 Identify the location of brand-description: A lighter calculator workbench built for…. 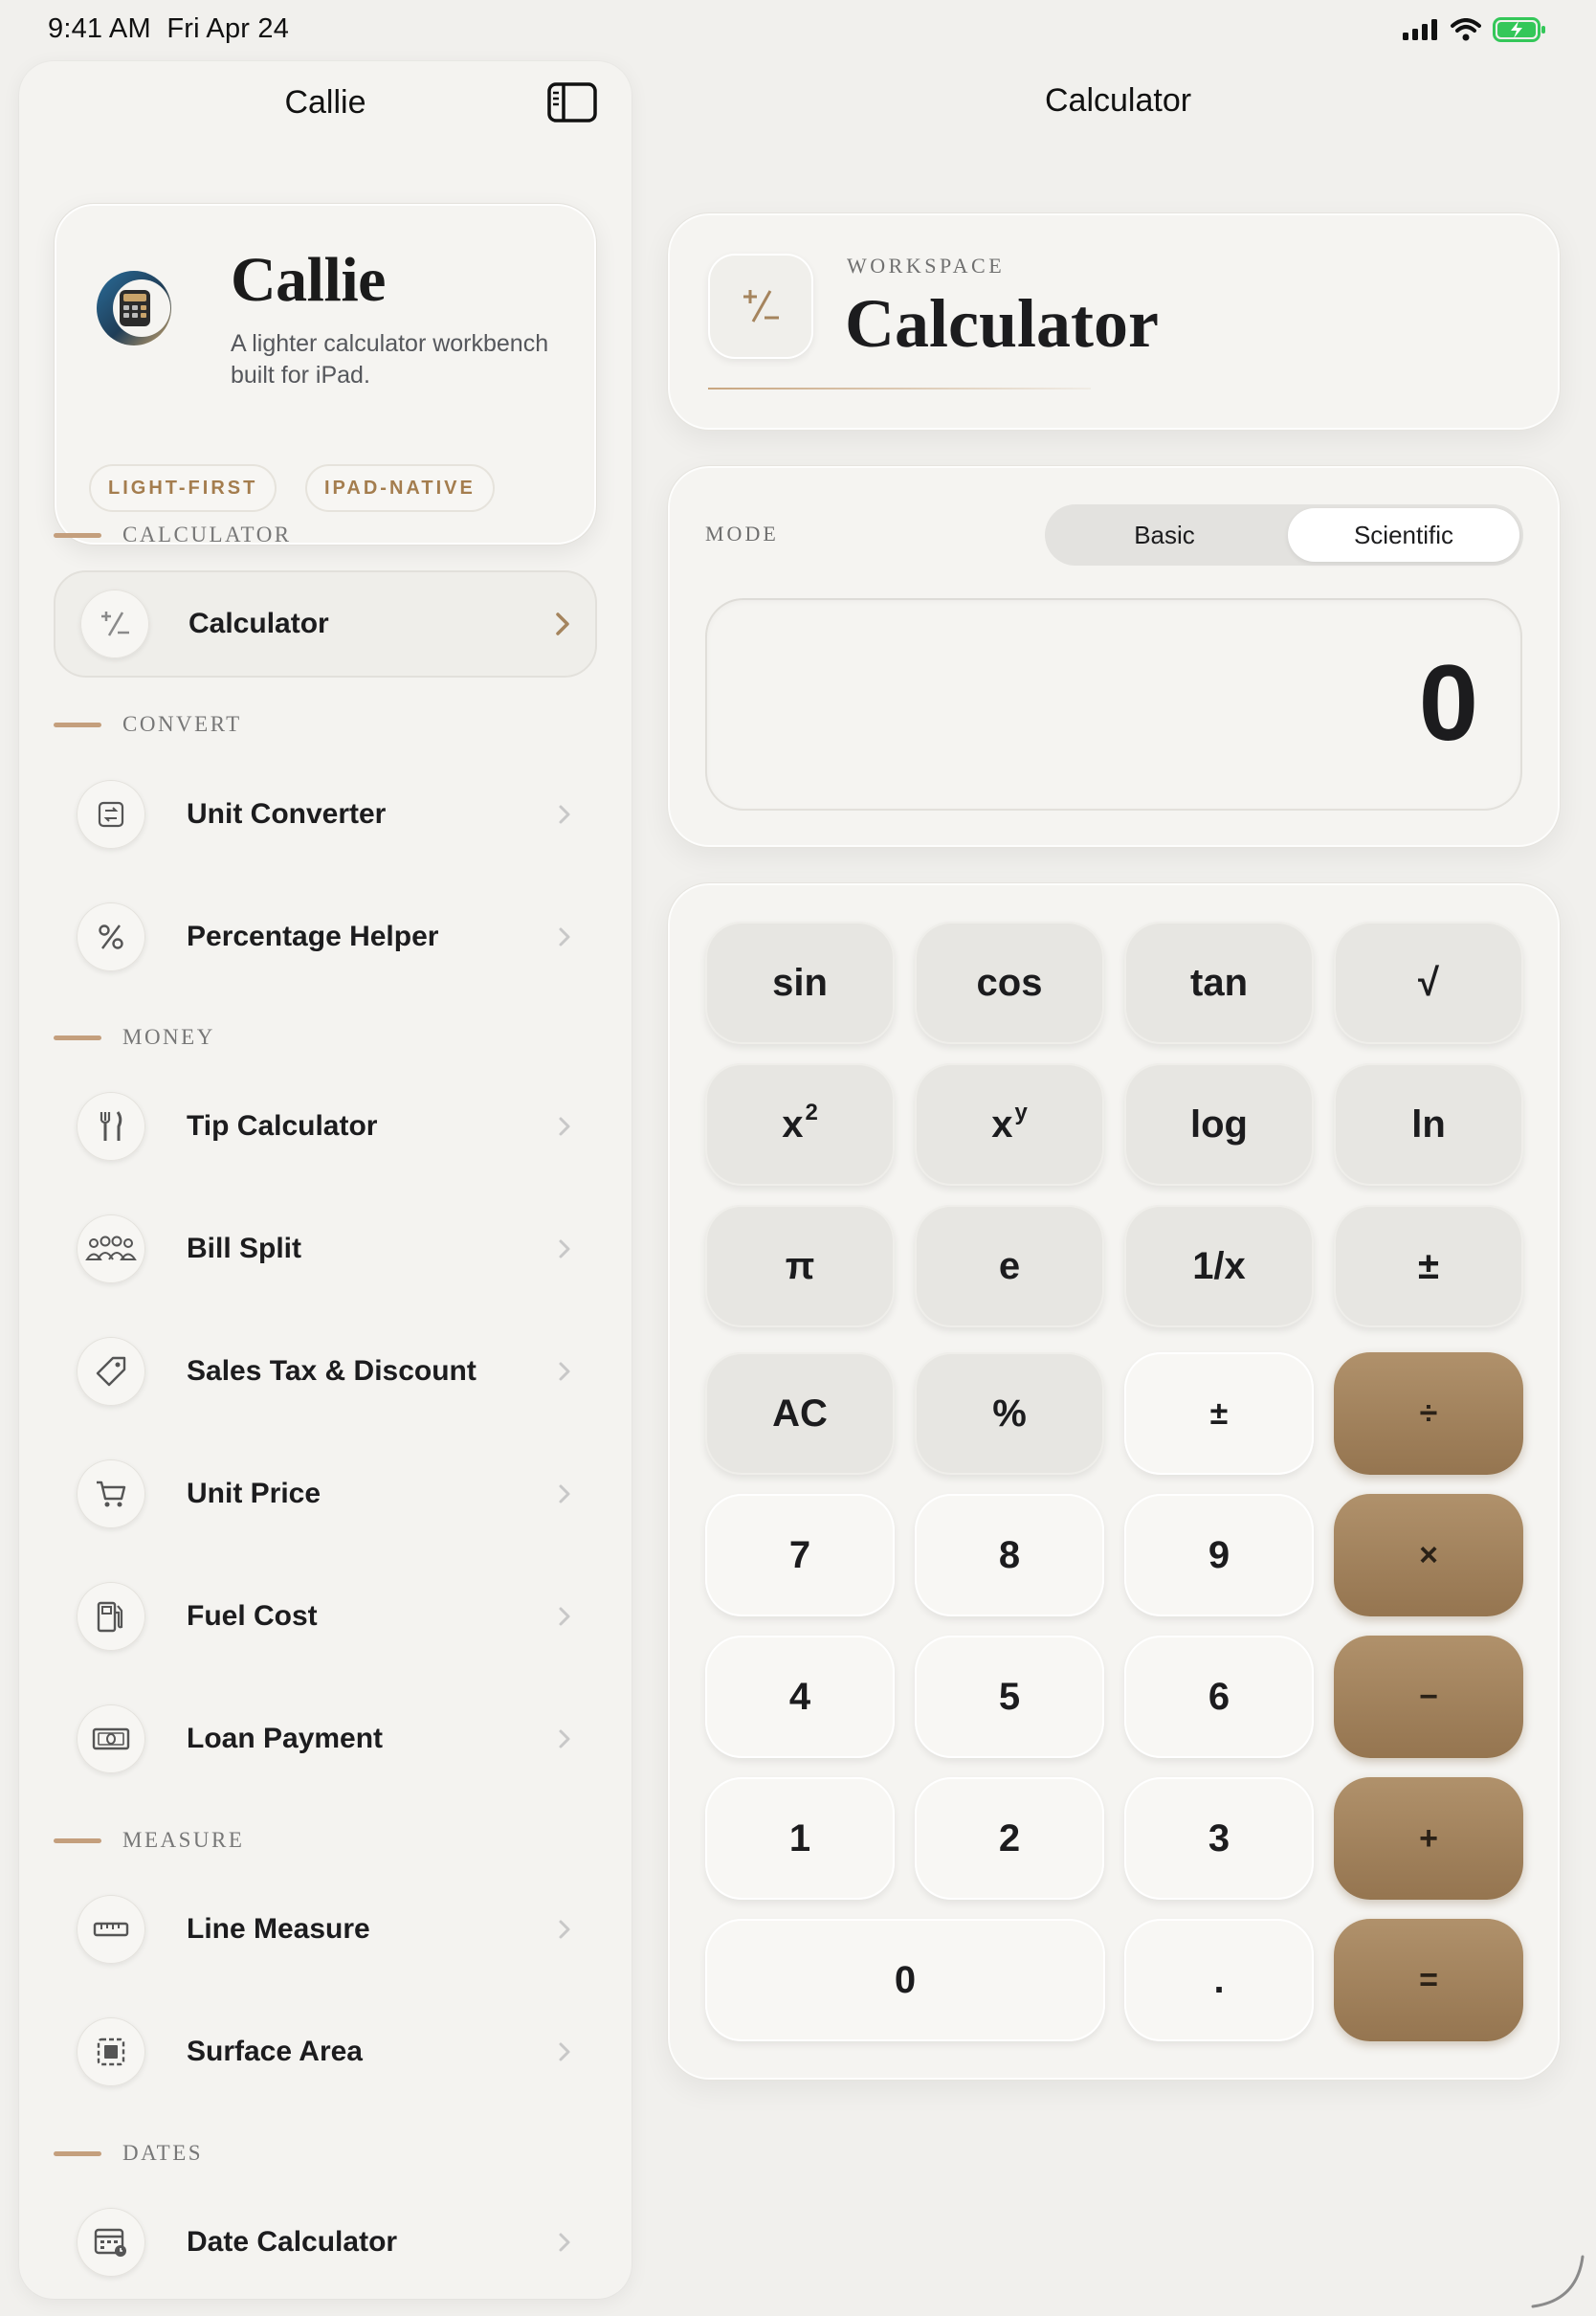
(390, 359).